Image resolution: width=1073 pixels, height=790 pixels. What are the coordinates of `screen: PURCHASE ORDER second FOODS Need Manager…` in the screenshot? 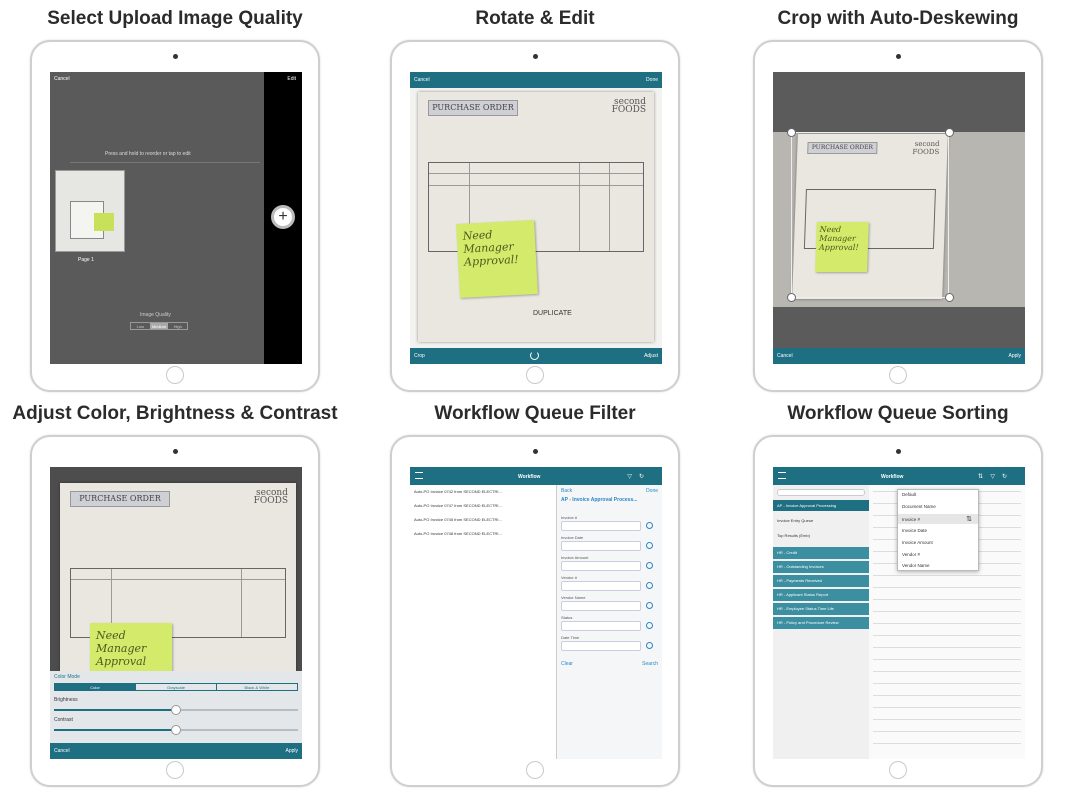 It's located at (899, 218).